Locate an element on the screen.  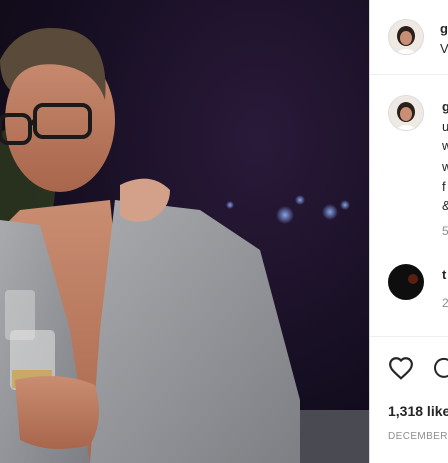
comment-text-line: f is located at coordinates (444, 186).